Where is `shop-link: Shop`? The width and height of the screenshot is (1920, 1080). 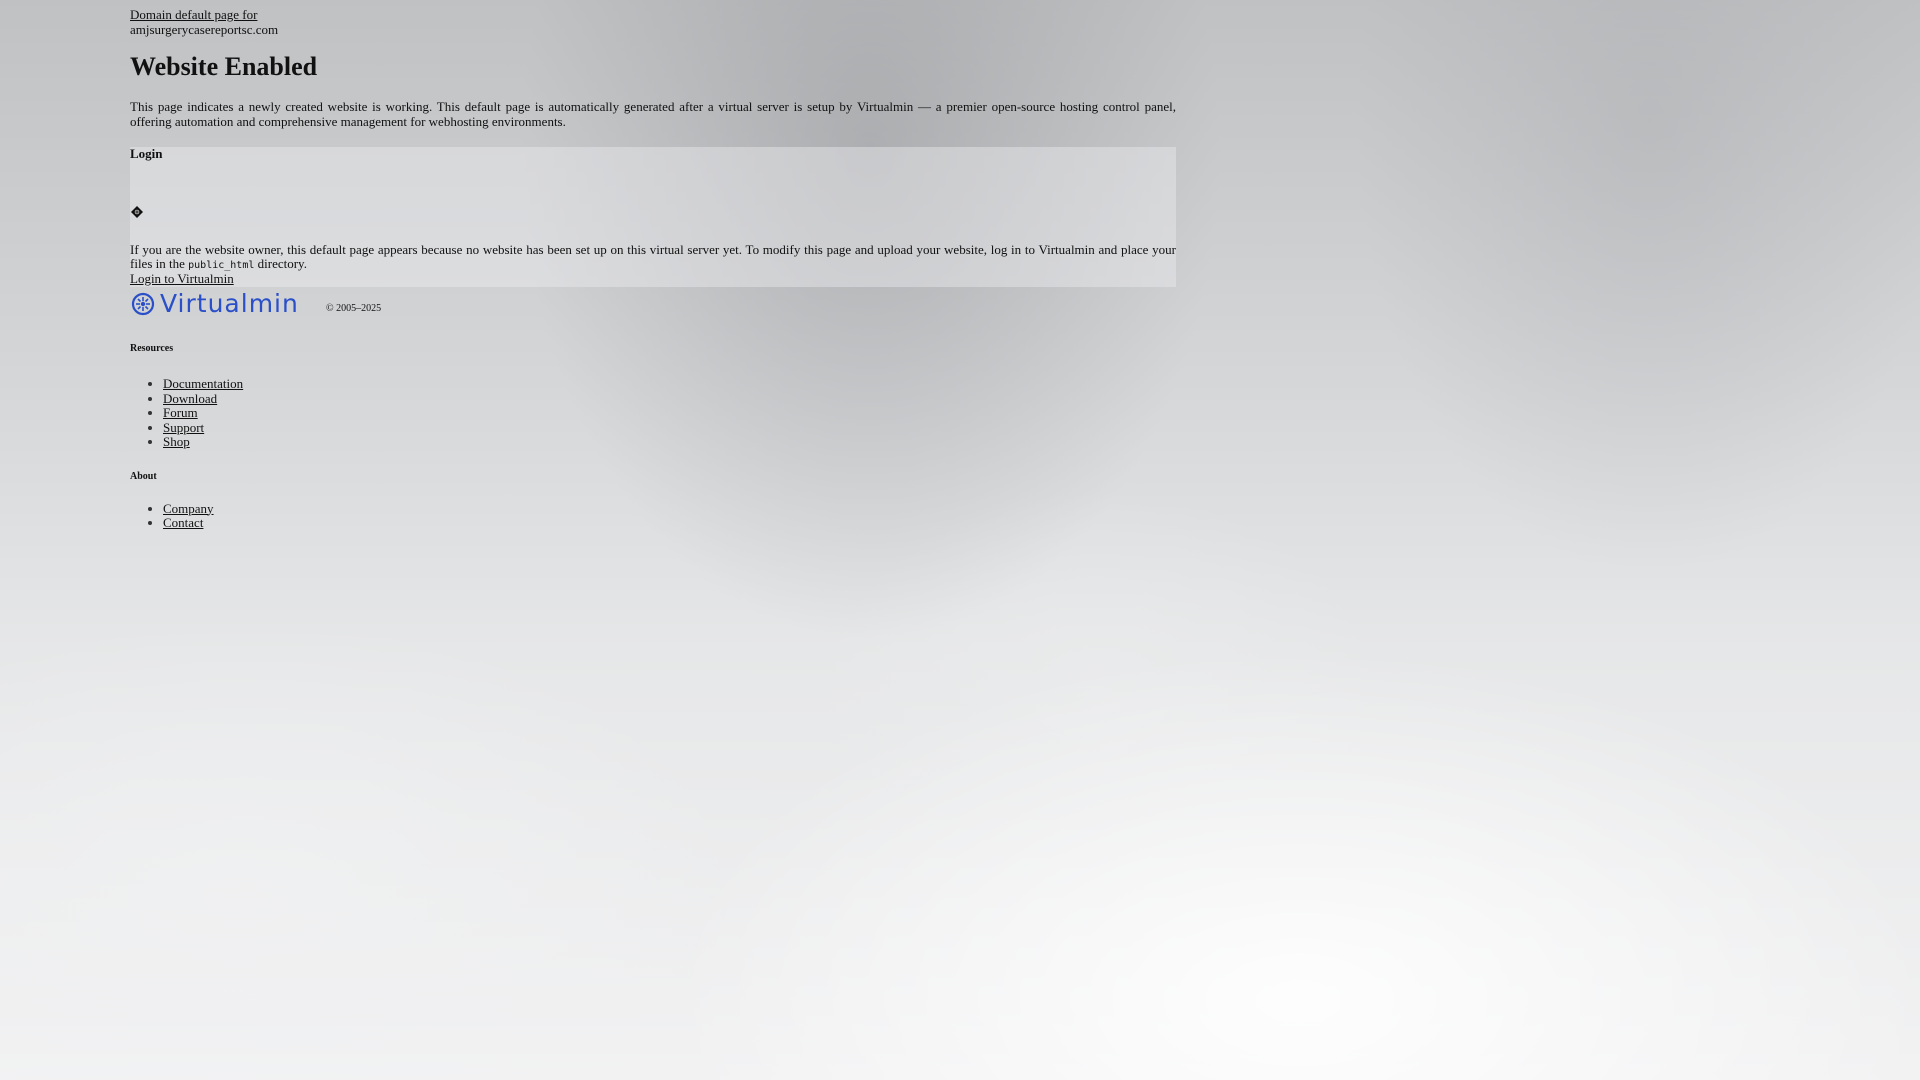
shop-link: Shop is located at coordinates (176, 441).